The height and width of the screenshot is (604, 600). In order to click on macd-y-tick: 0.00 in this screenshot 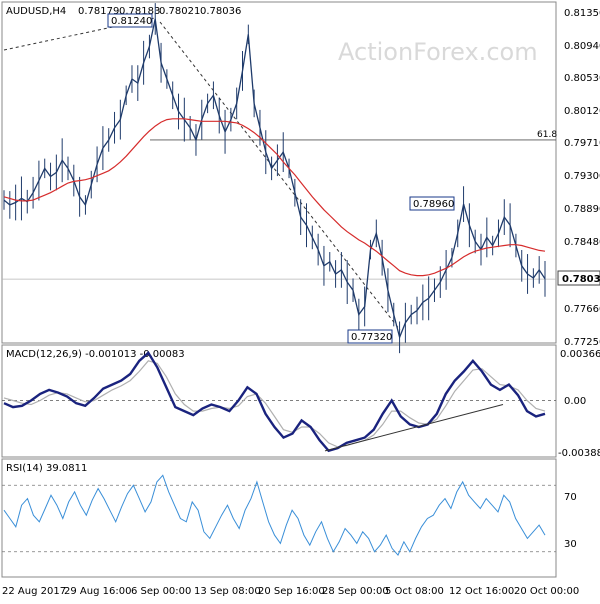, I will do `click(575, 401)`.